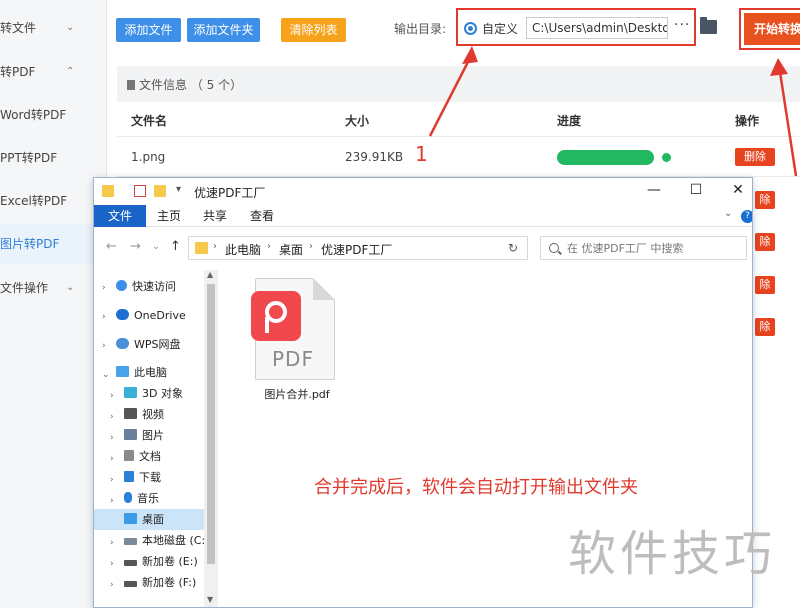 This screenshot has width=800, height=608. Describe the element at coordinates (672, 554) in the screenshot. I see `watermark: 软件技巧` at that location.